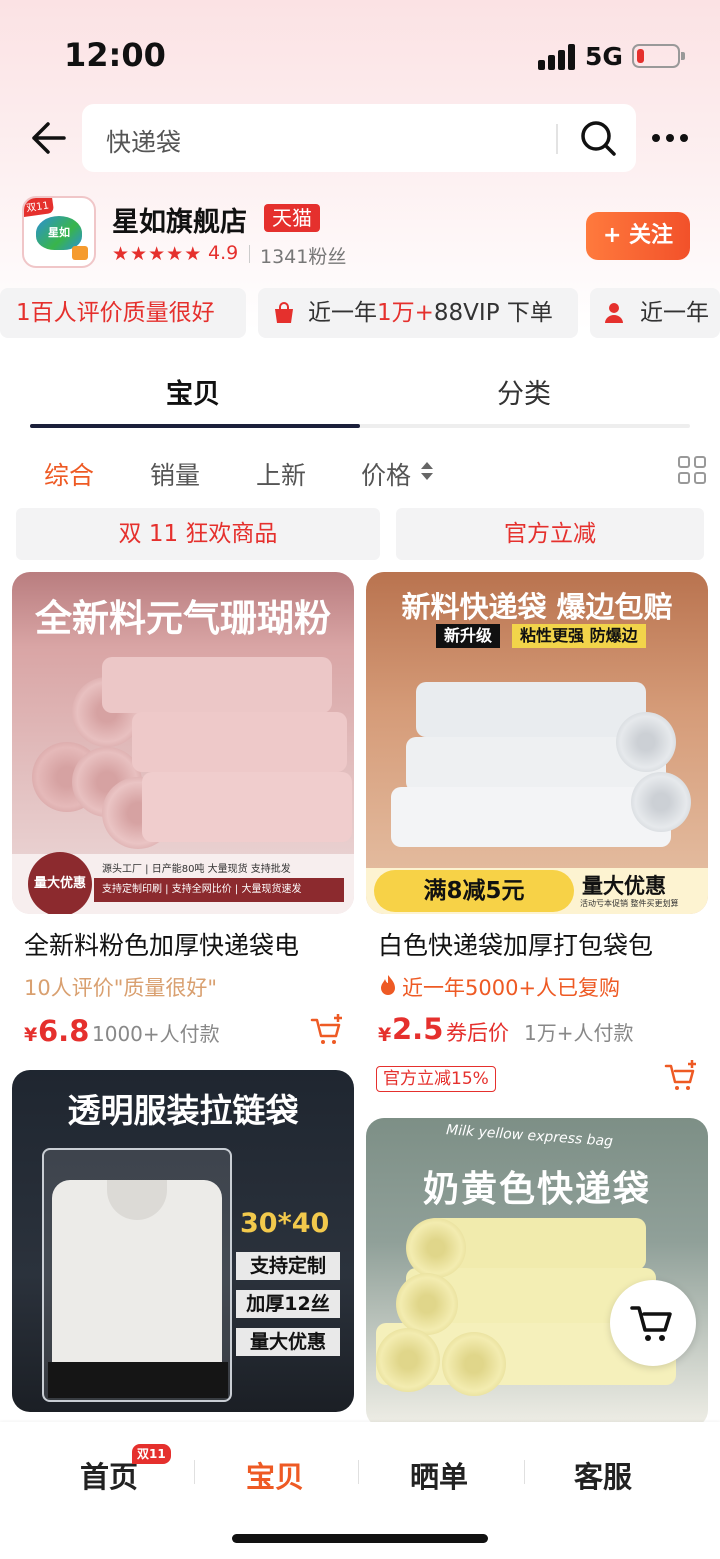 The image size is (720, 1559). What do you see at coordinates (69, 313) in the screenshot?
I see `highlight-text: 1百人评价` at bounding box center [69, 313].